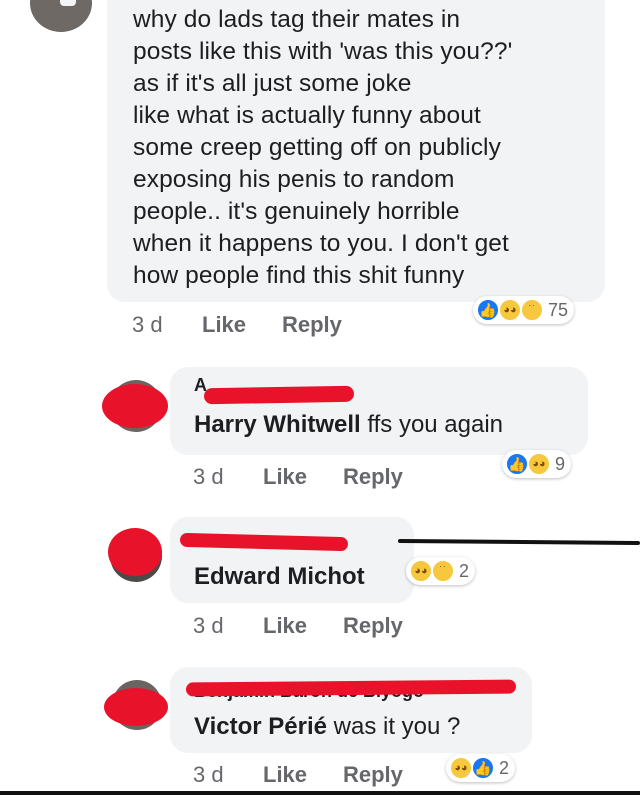  I want to click on tagged-user: Harry Whitwell, so click(277, 424).